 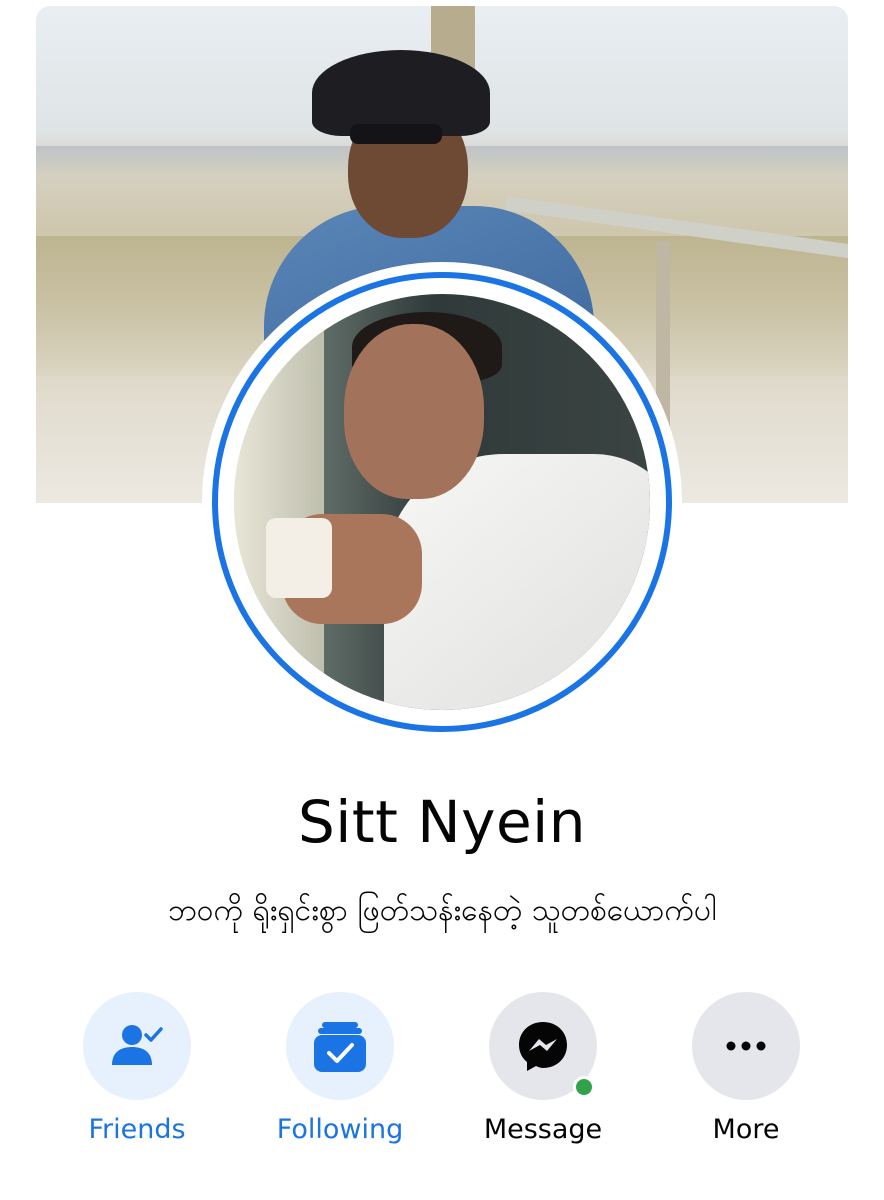 I want to click on message-button: Message, so click(x=543, y=1068).